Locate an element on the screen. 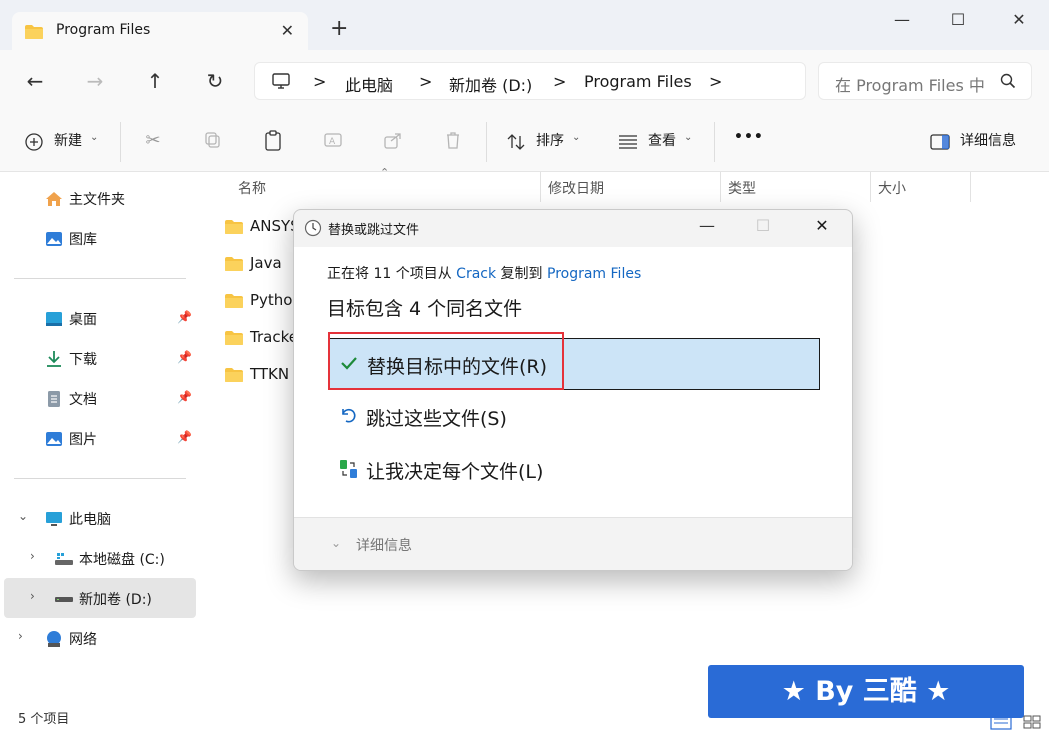  sidebar-item-documents: 文档 📌 is located at coordinates (98, 398).